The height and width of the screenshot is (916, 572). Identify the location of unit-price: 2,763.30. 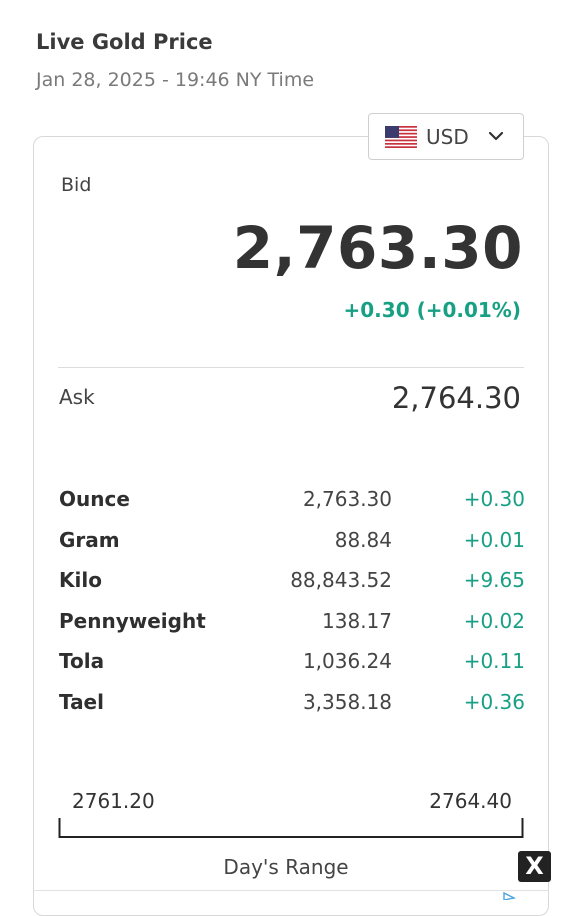
(347, 499).